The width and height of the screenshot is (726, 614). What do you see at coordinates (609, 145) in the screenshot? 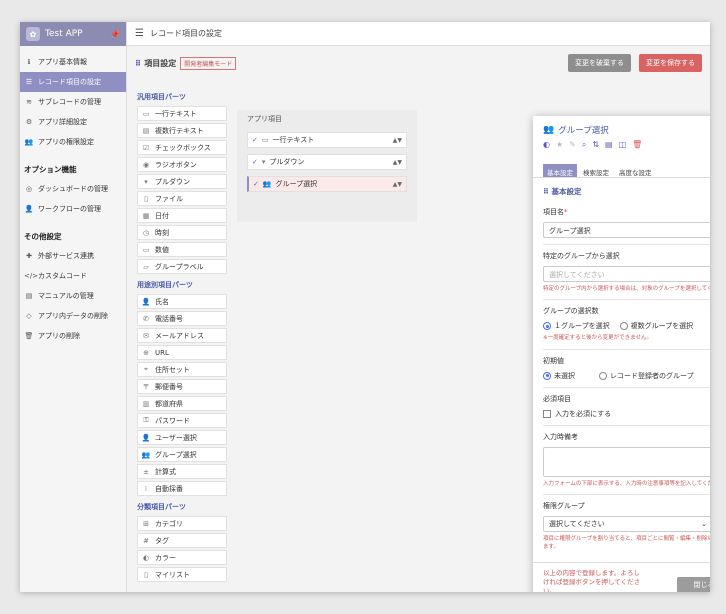
I see `table-icon: ▤` at bounding box center [609, 145].